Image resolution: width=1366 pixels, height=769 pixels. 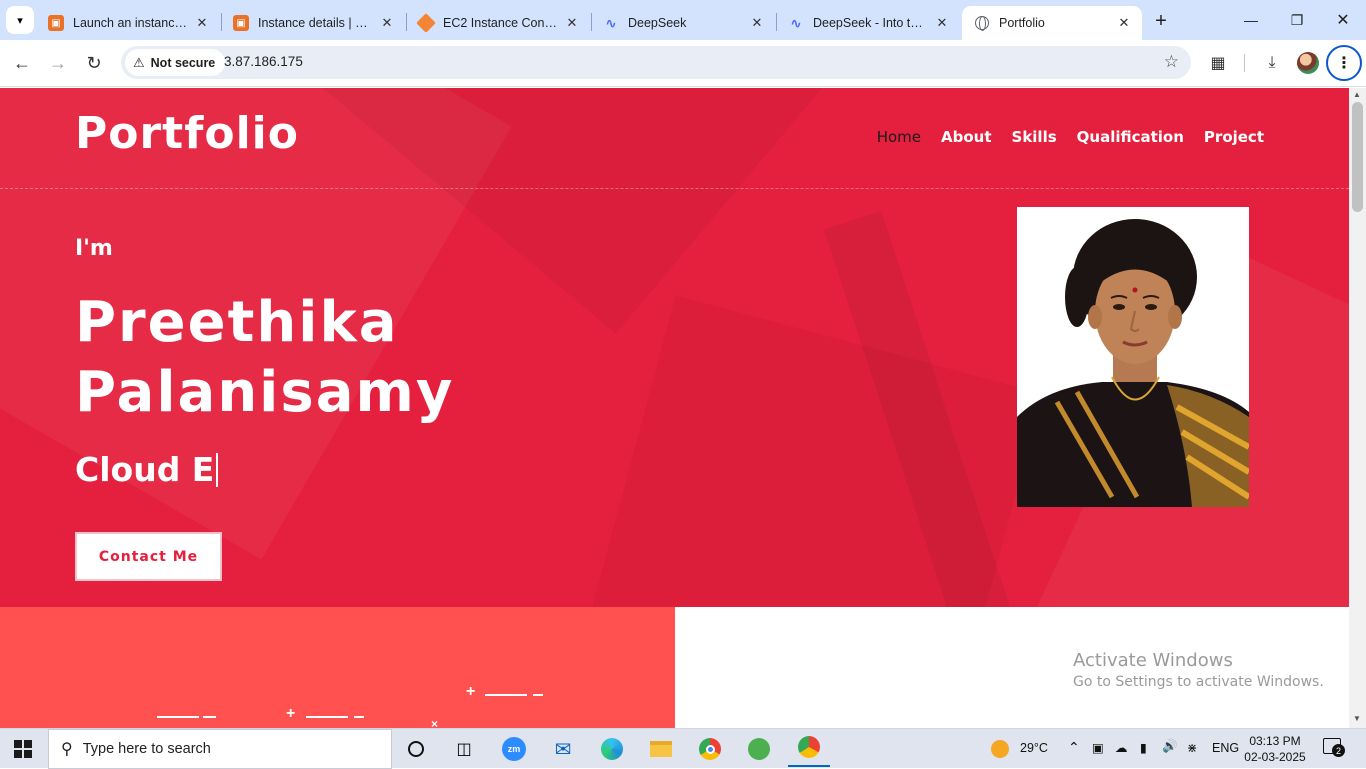 I want to click on search-icon: ⚲, so click(x=67, y=749).